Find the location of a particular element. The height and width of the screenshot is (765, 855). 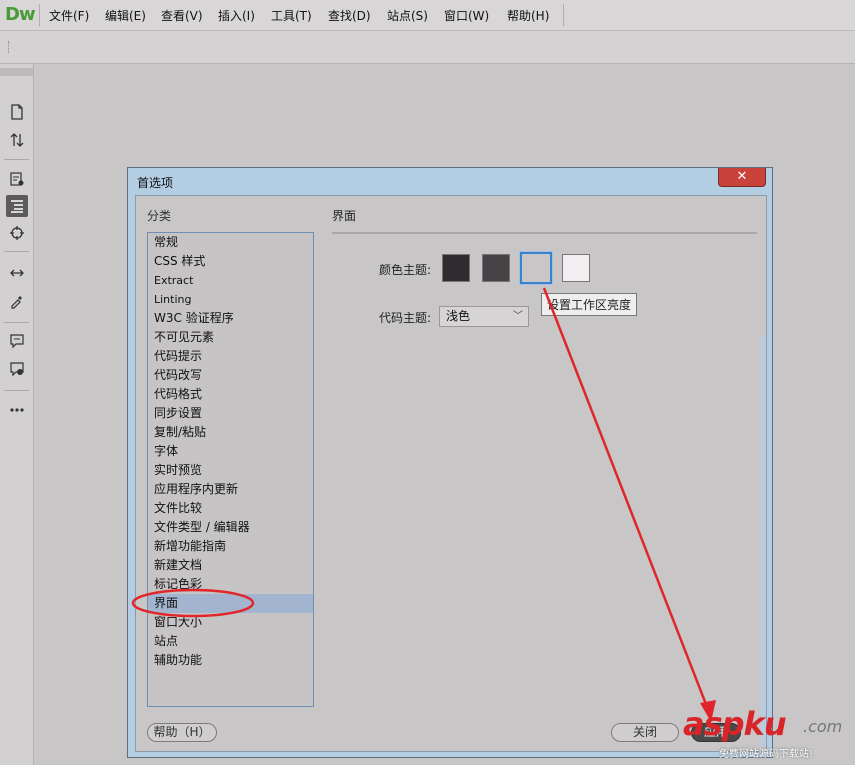

toolbar-grip is located at coordinates (9, 47).